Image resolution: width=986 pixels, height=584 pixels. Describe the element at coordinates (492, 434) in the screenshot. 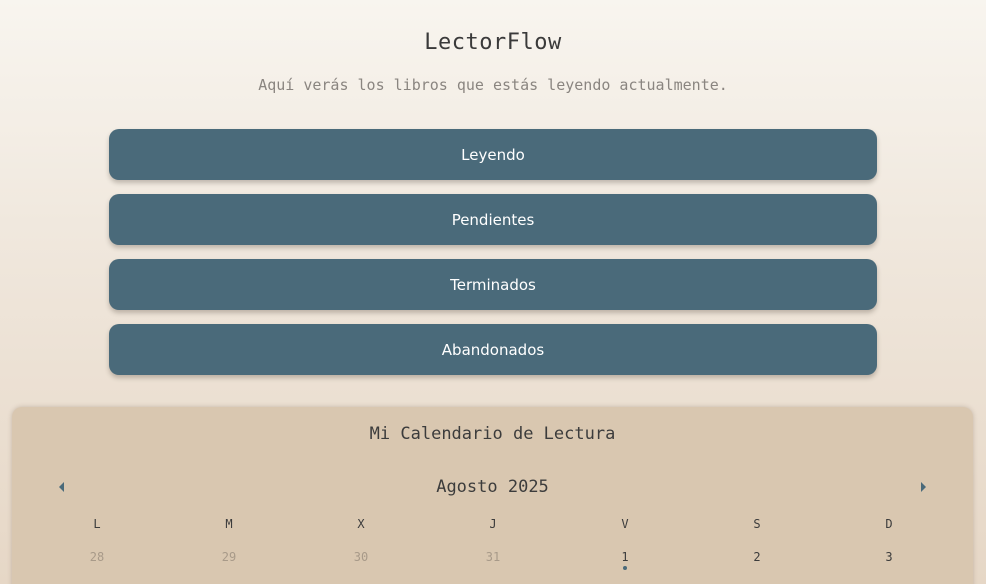

I see `calendar-title: Mi Calendario de Lectura` at that location.